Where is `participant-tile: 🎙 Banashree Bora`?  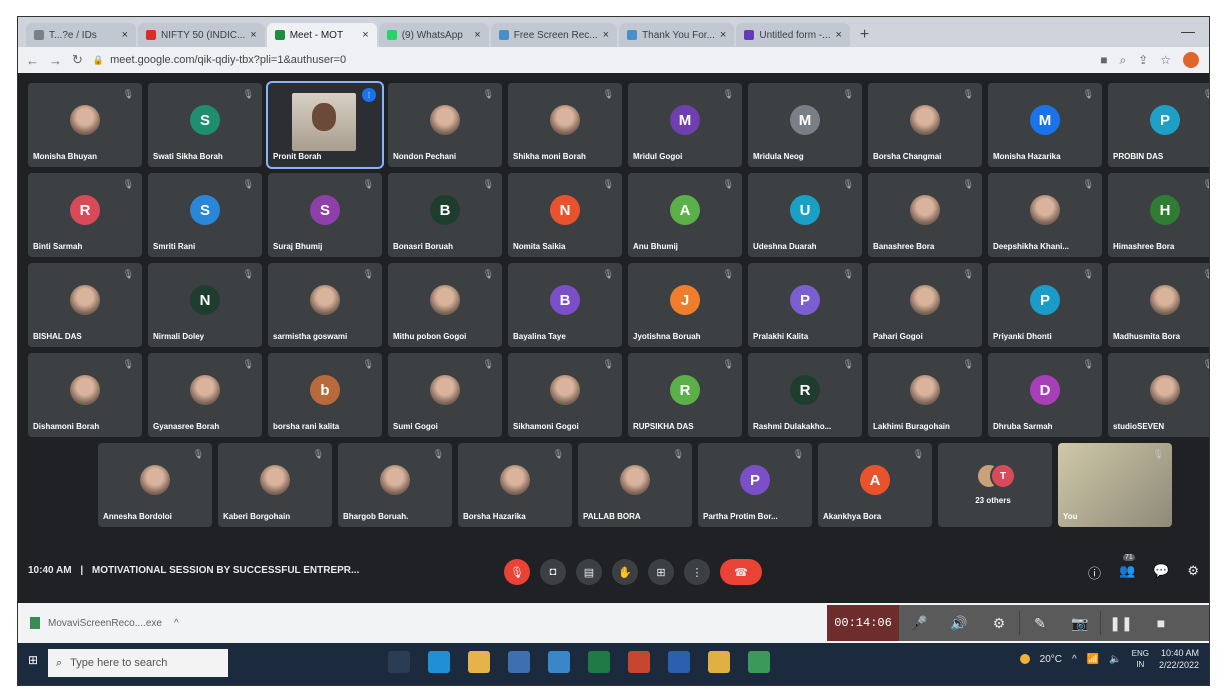
participant-tile: 🎙 Banashree Bora is located at coordinates (925, 215).